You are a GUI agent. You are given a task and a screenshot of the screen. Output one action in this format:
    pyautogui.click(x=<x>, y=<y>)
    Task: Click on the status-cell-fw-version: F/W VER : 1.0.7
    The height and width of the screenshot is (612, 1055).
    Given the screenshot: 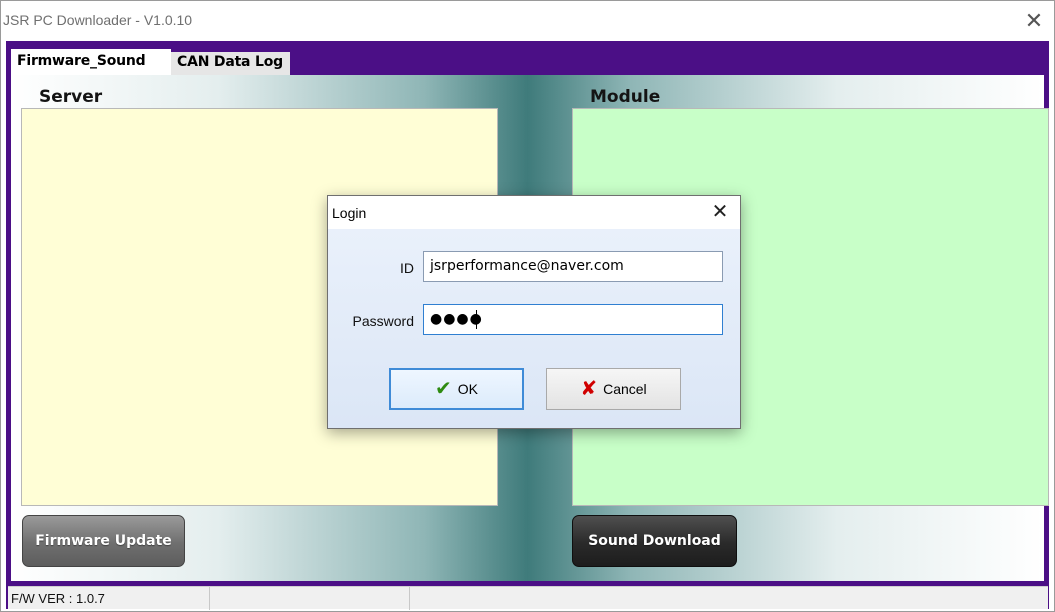 What is the action you would take?
    pyautogui.click(x=109, y=598)
    